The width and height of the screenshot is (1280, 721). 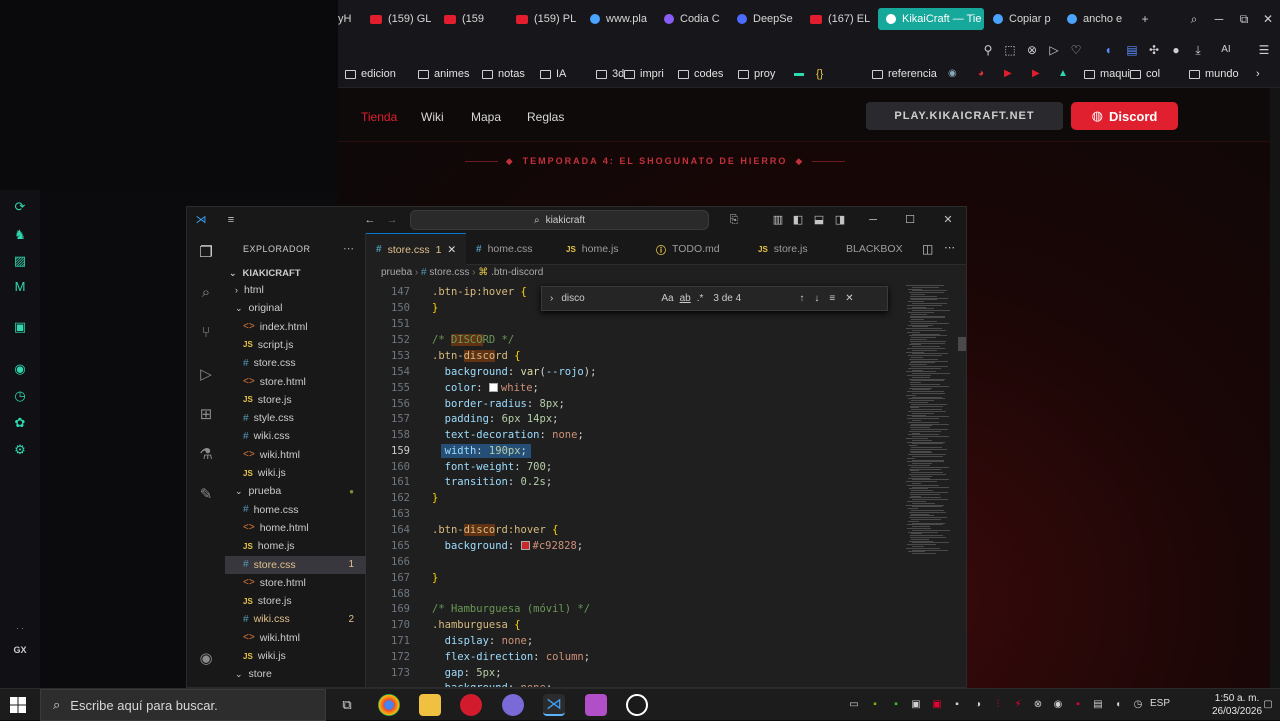 I want to click on explorer-file: <> home.html, so click(x=295, y=528).